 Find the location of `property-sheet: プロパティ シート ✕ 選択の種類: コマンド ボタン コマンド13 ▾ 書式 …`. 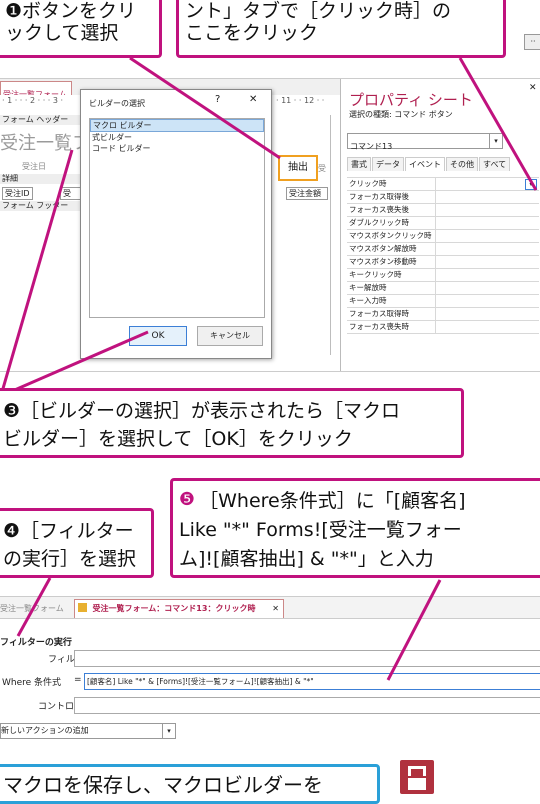

property-sheet: プロパティ シート ✕ 選択の種類: コマンド ボタン コマンド13 ▾ 書式 … is located at coordinates (440, 225).